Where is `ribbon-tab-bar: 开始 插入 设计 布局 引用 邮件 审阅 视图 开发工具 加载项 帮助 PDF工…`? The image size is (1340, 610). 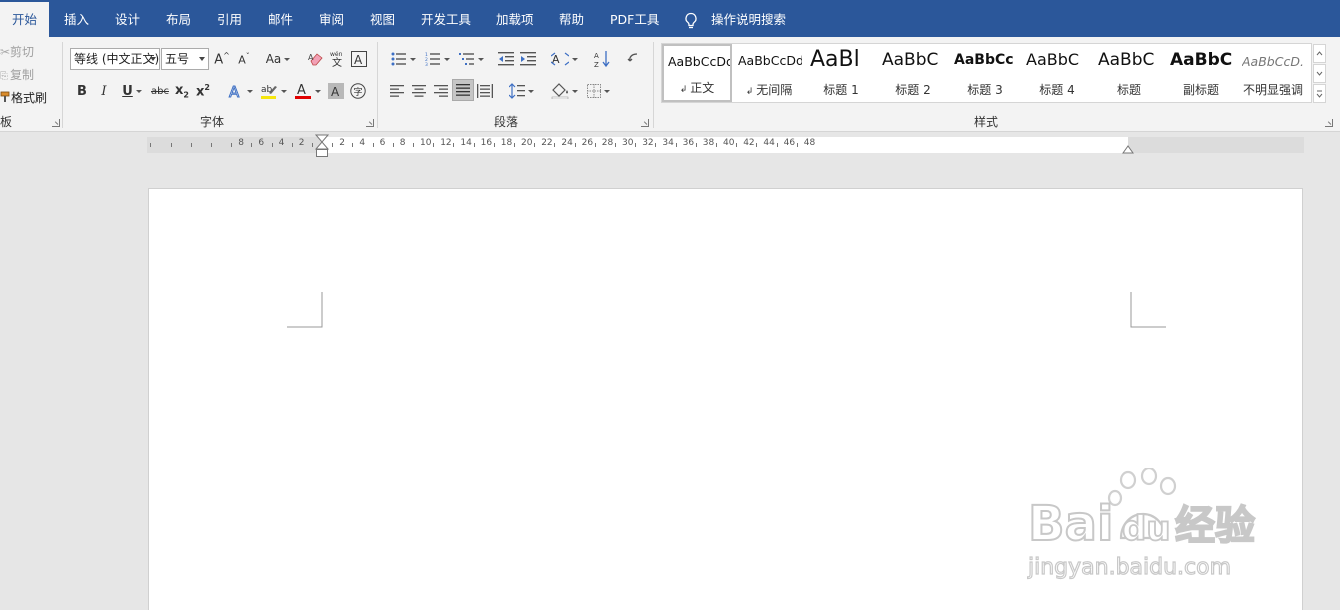 ribbon-tab-bar: 开始 插入 设计 布局 引用 邮件 审阅 视图 开发工具 加载项 帮助 PDF工… is located at coordinates (670, 18).